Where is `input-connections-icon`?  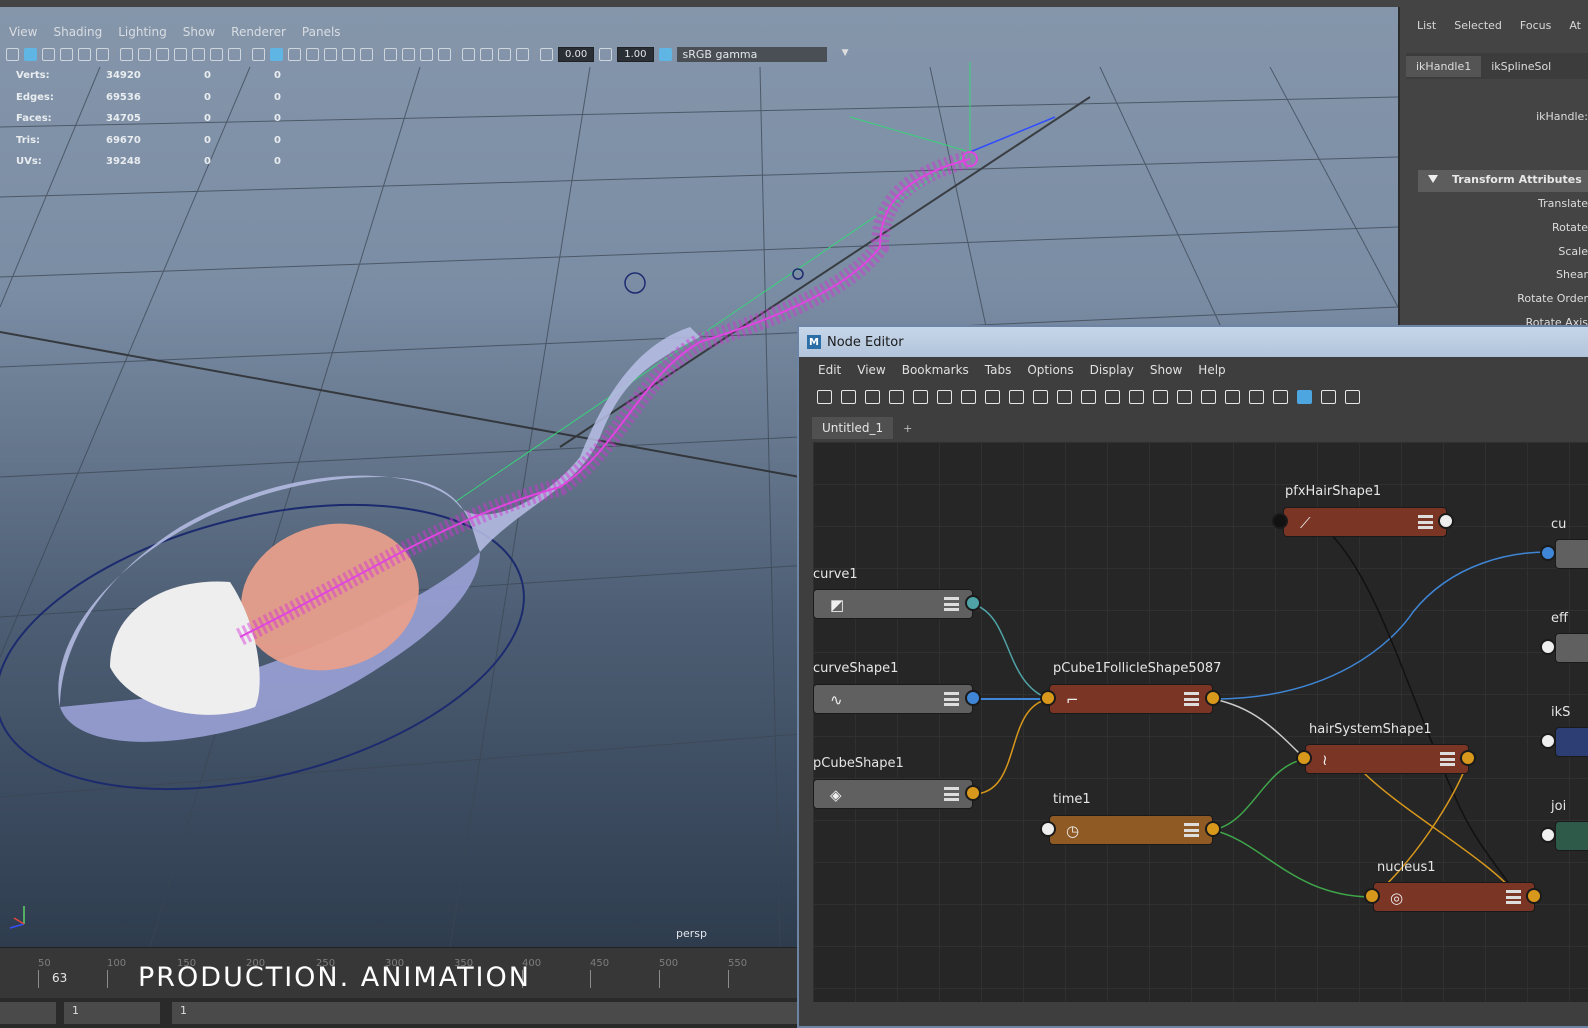
input-connections-icon is located at coordinates (872, 397).